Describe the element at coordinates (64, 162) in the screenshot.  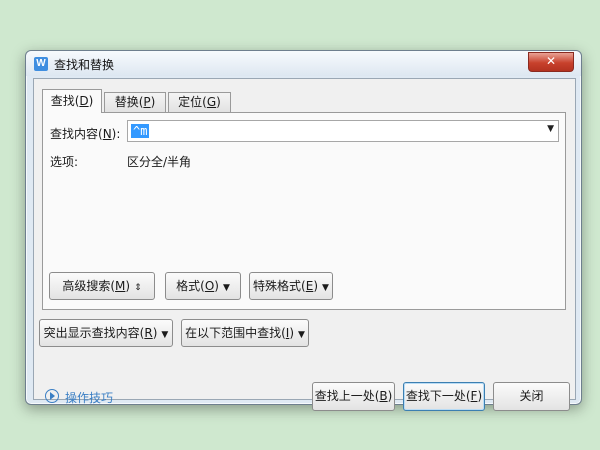
I see `options-label: 选项:` at that location.